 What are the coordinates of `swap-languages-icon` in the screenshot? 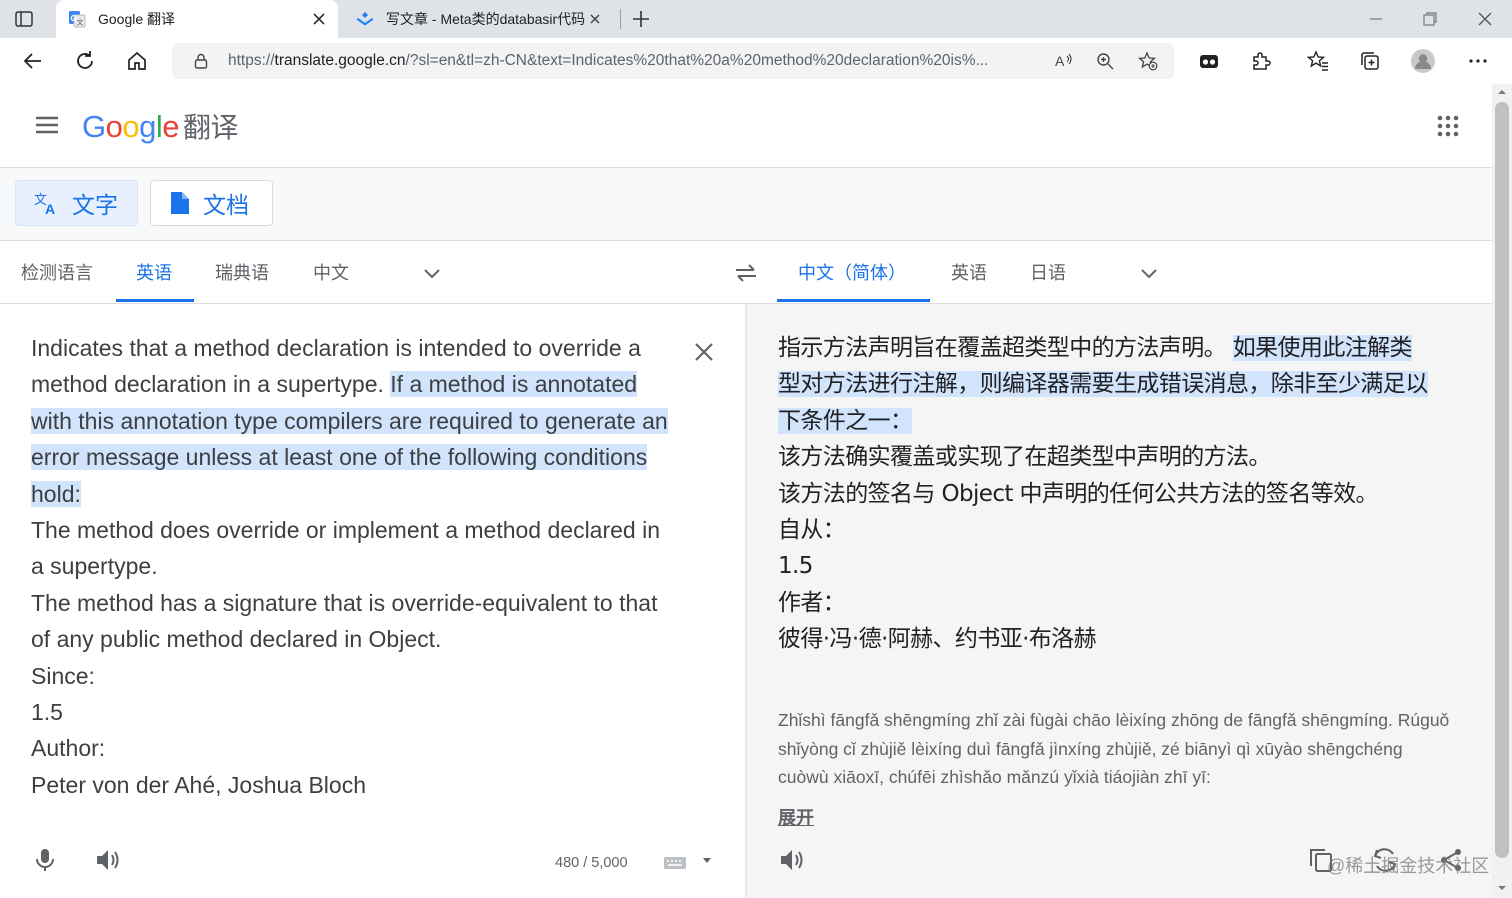 It's located at (746, 273).